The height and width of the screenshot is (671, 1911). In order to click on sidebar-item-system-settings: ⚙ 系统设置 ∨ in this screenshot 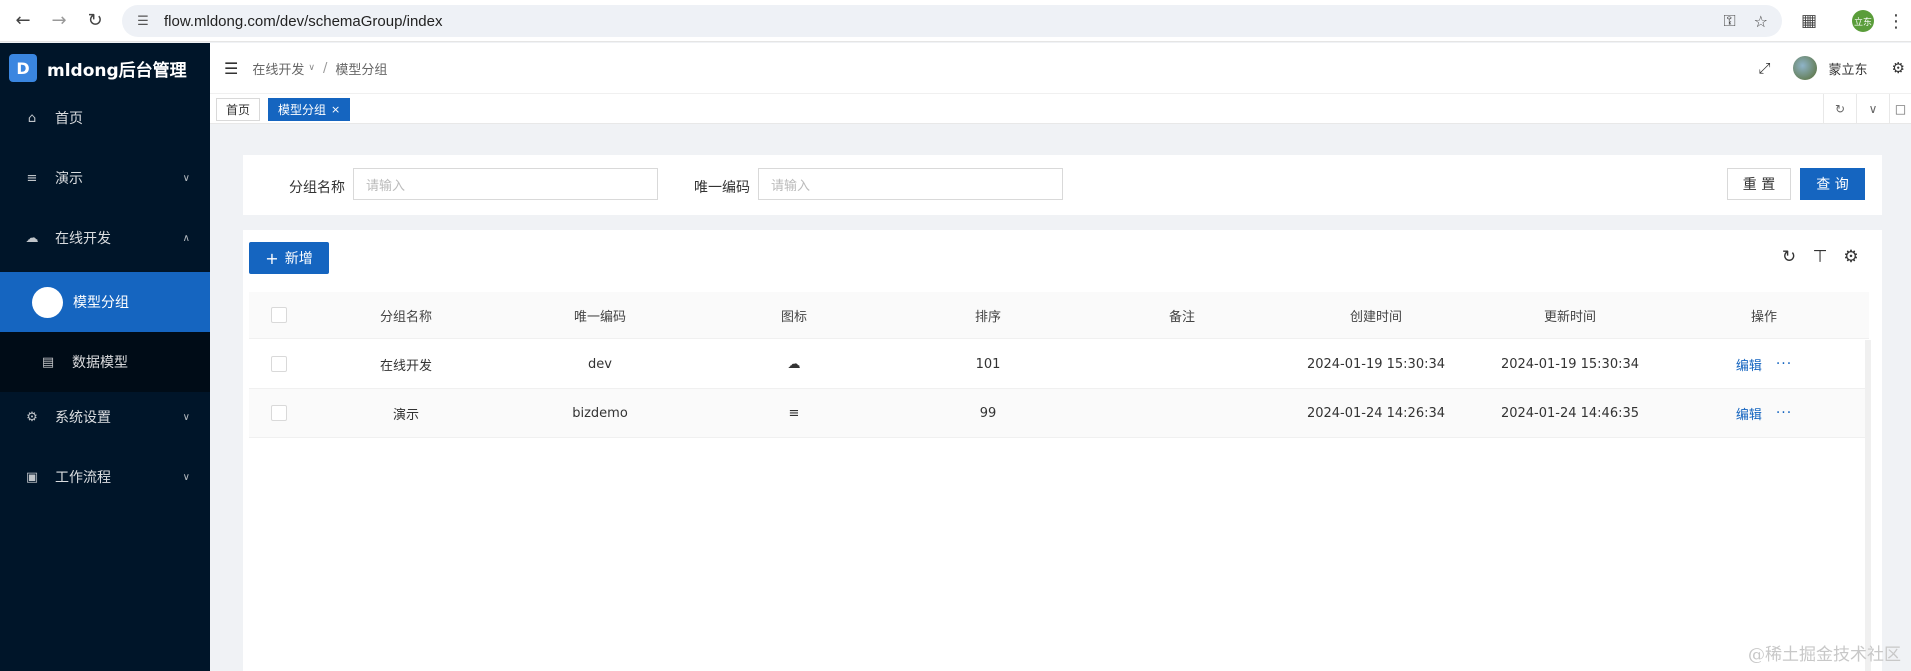, I will do `click(105, 417)`.